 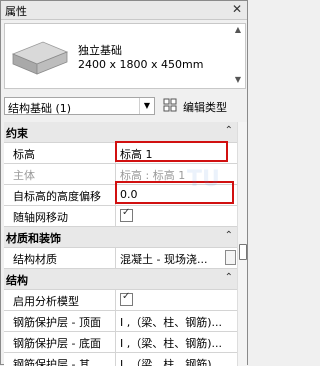 What do you see at coordinates (177, 300) in the screenshot?
I see `analytical-model-cell` at bounding box center [177, 300].